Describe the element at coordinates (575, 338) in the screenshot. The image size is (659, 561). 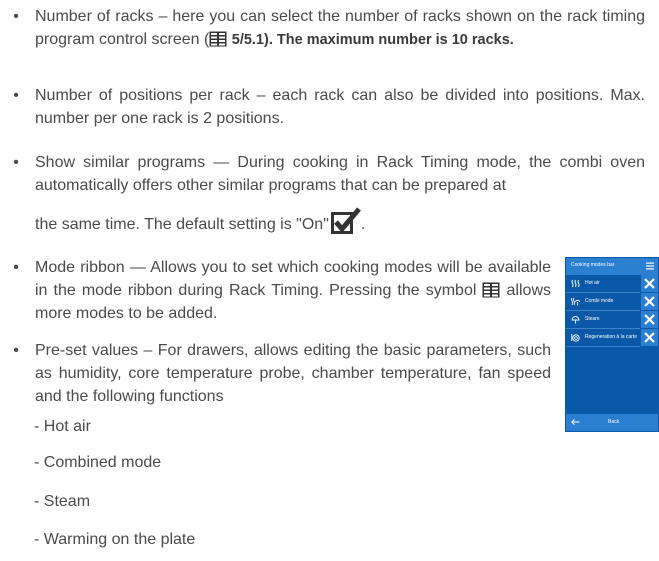
I see `regeneration-icon` at that location.